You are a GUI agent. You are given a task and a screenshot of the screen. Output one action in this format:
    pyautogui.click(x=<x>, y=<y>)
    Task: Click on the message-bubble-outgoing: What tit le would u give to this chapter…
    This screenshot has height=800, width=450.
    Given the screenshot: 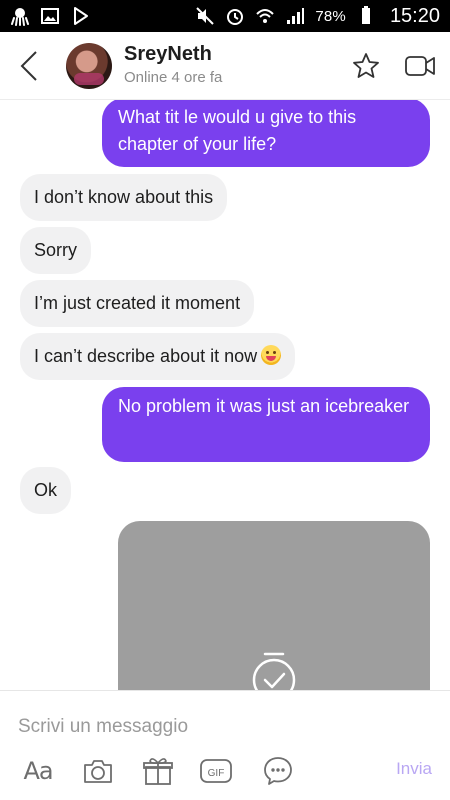 What is the action you would take?
    pyautogui.click(x=266, y=133)
    